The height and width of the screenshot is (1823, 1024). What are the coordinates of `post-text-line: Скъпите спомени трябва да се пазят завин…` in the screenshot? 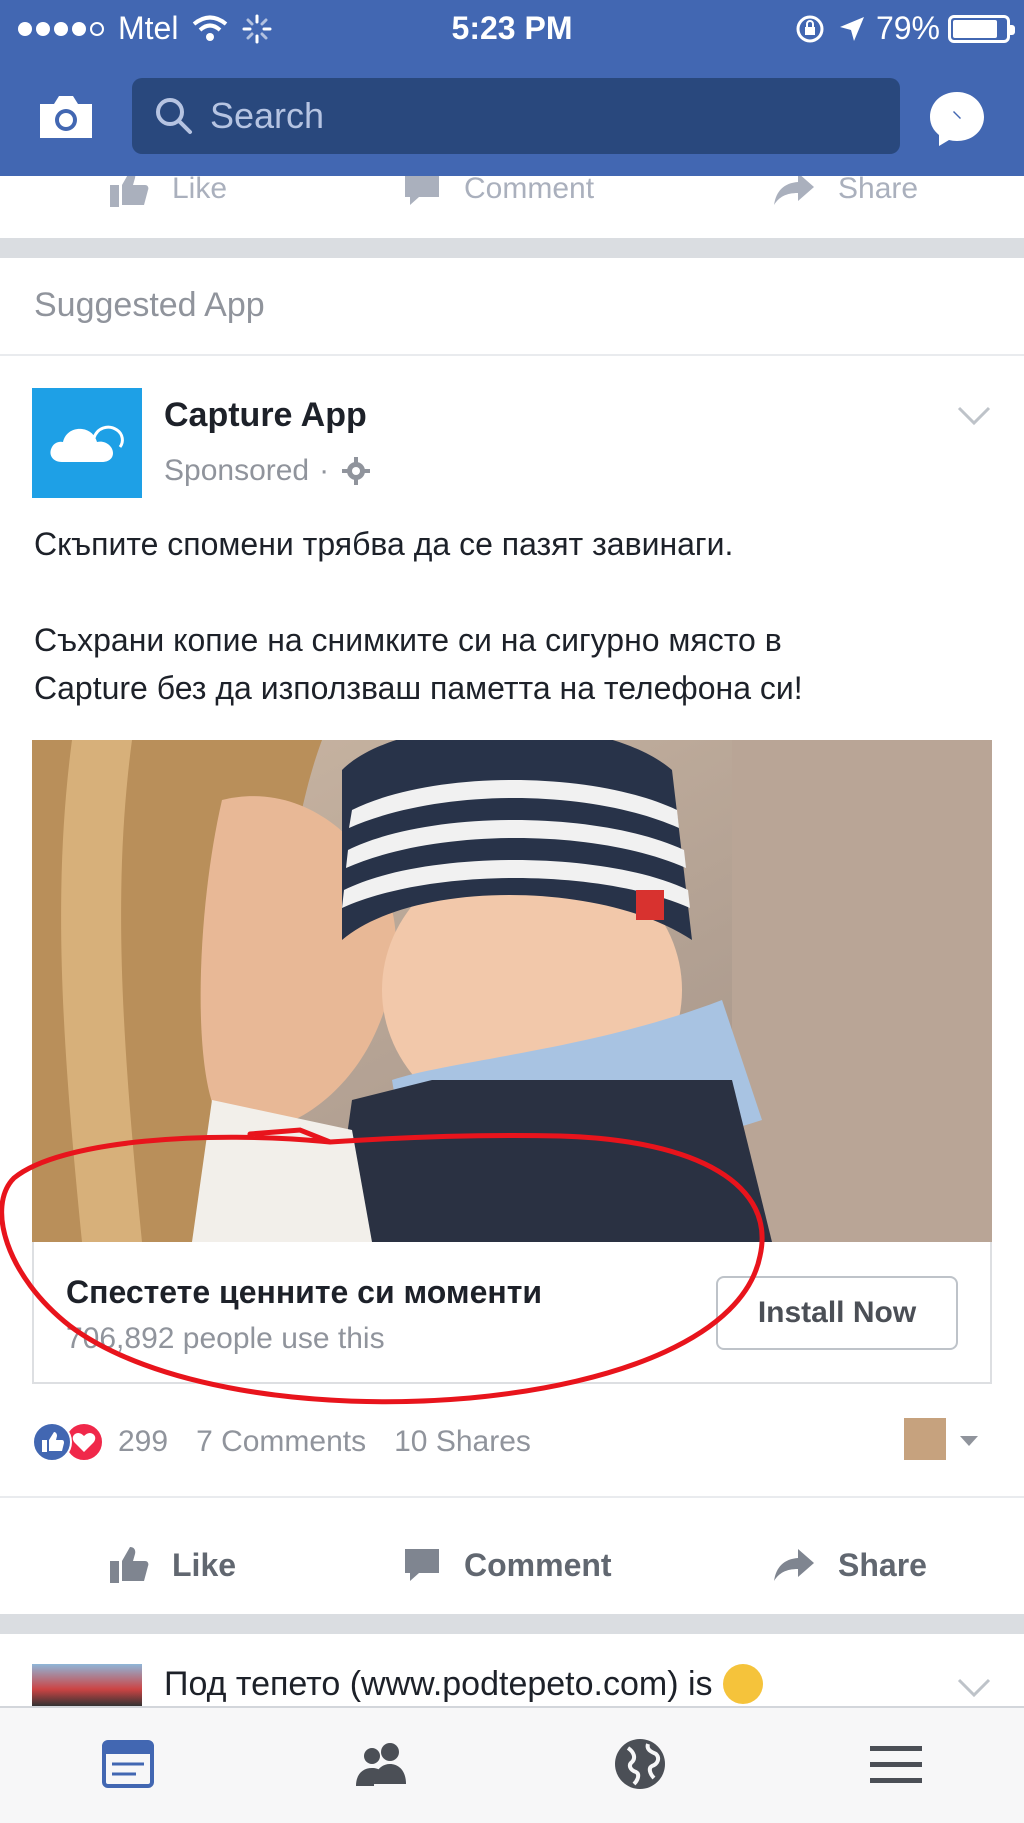 It's located at (384, 544).